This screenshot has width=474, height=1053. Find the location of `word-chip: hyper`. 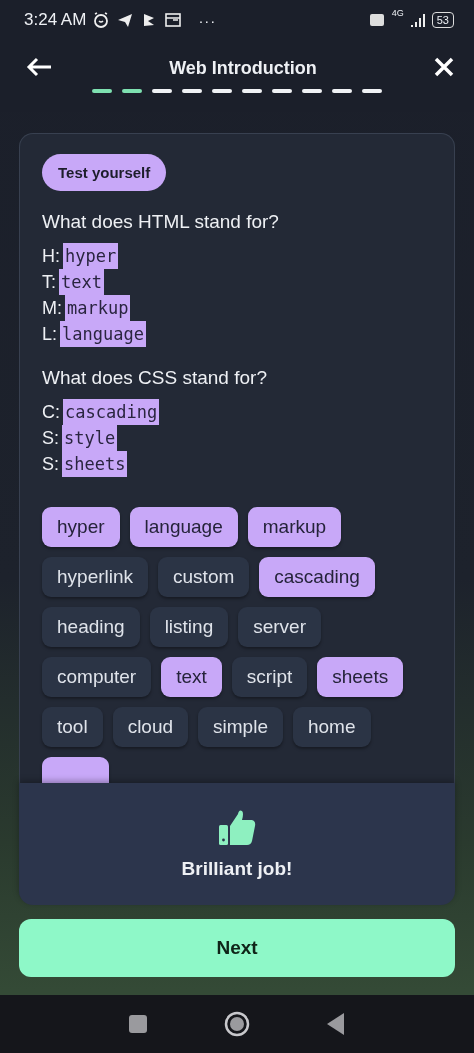

word-chip: hyper is located at coordinates (81, 527).